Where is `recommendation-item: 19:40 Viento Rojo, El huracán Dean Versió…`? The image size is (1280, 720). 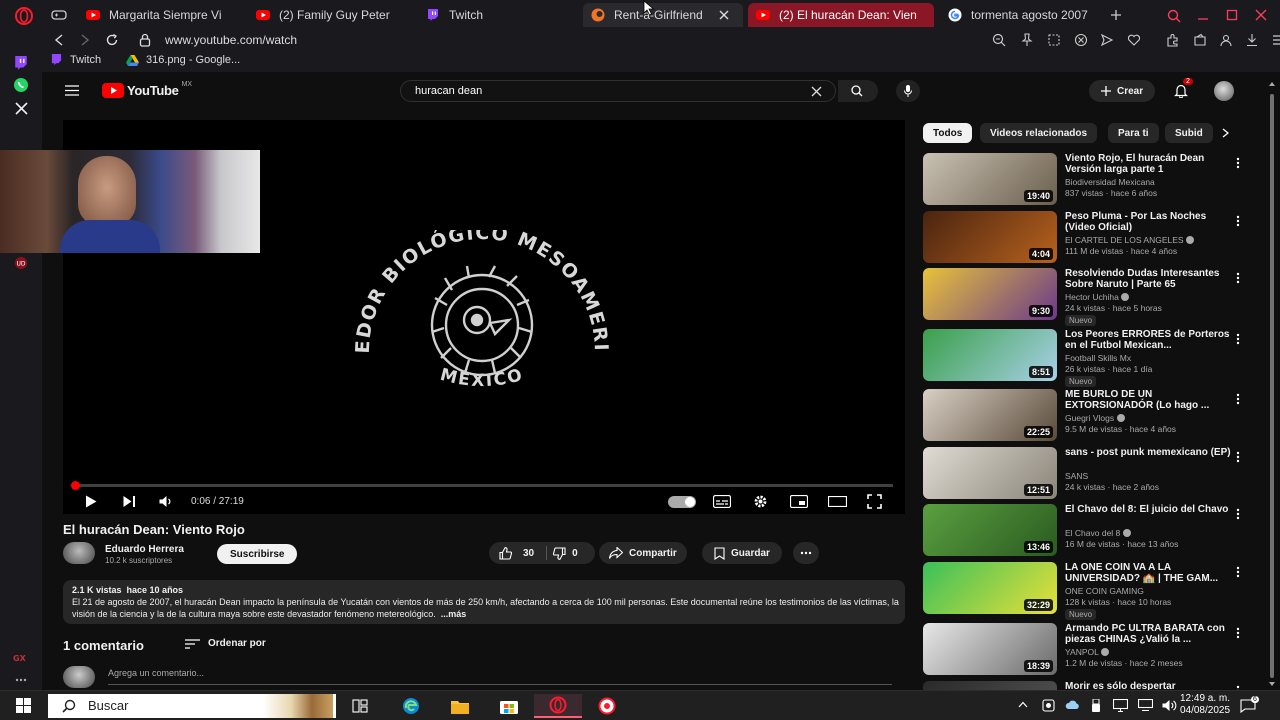
recommendation-item: 19:40 Viento Rojo, El huracán Dean Versió… is located at coordinates (1088, 180).